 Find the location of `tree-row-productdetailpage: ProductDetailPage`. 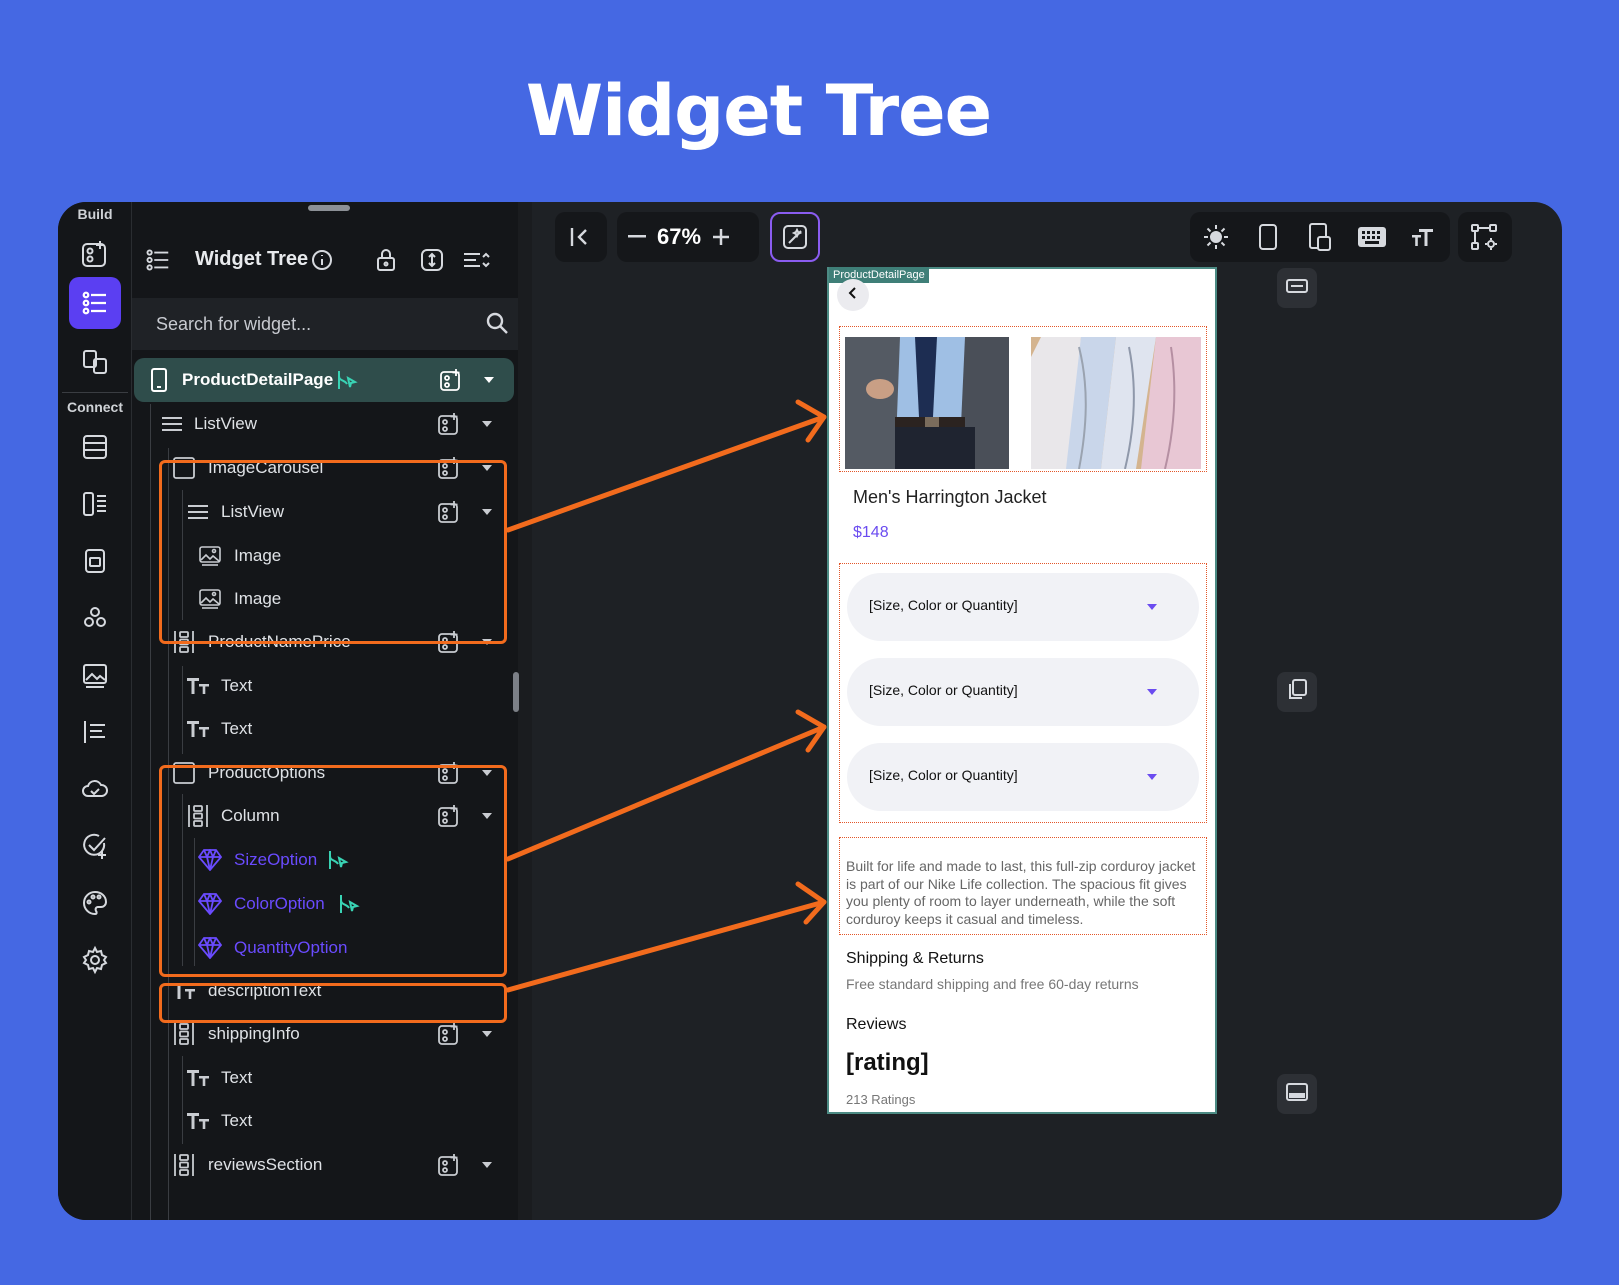

tree-row-productdetailpage: ProductDetailPage is located at coordinates (324, 380).